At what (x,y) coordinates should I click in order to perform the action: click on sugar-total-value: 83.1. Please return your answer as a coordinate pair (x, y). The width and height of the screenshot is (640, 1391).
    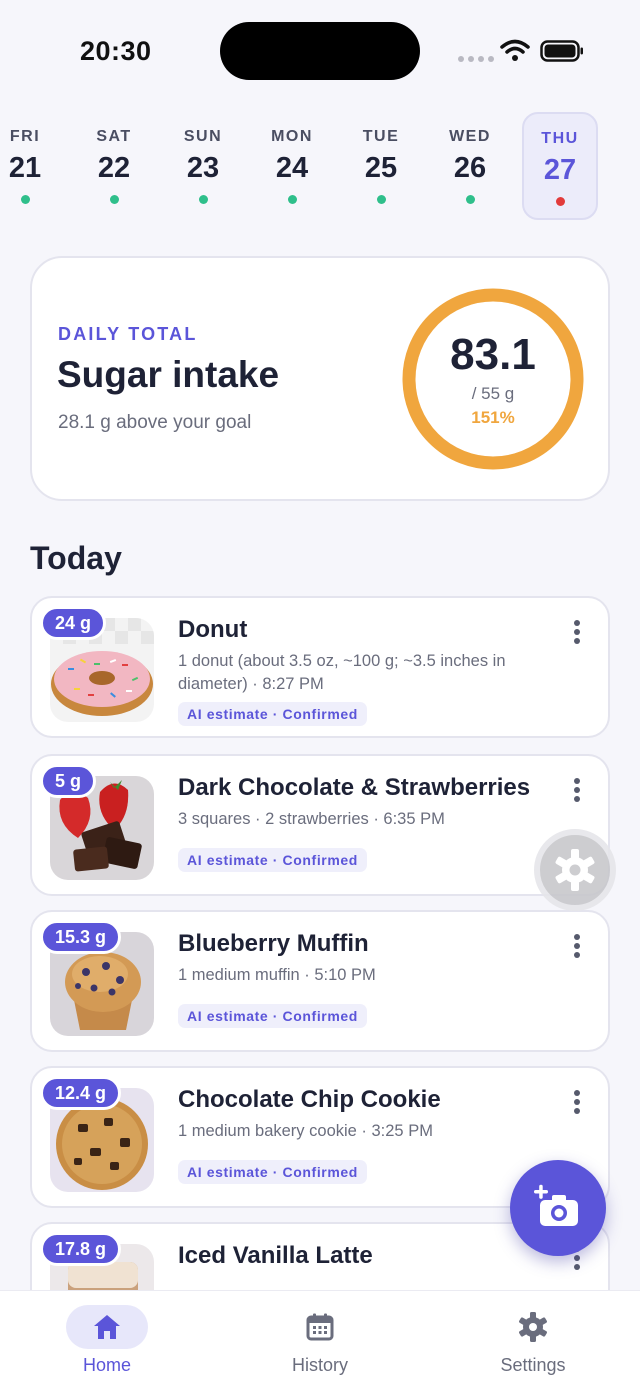
    Looking at the image, I should click on (493, 354).